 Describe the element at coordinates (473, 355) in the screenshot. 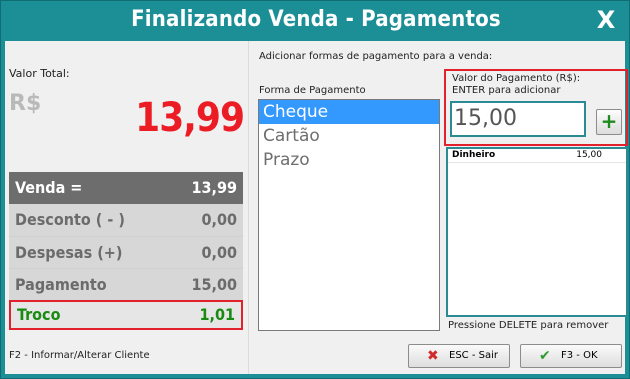

I see `exit-button-label: ESC - Sair` at that location.